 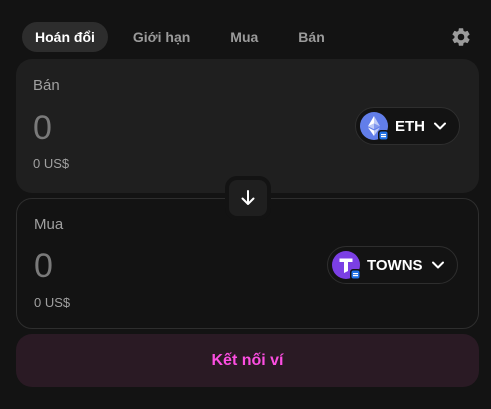 What do you see at coordinates (374, 126) in the screenshot?
I see `ethereum-logo-icon` at bounding box center [374, 126].